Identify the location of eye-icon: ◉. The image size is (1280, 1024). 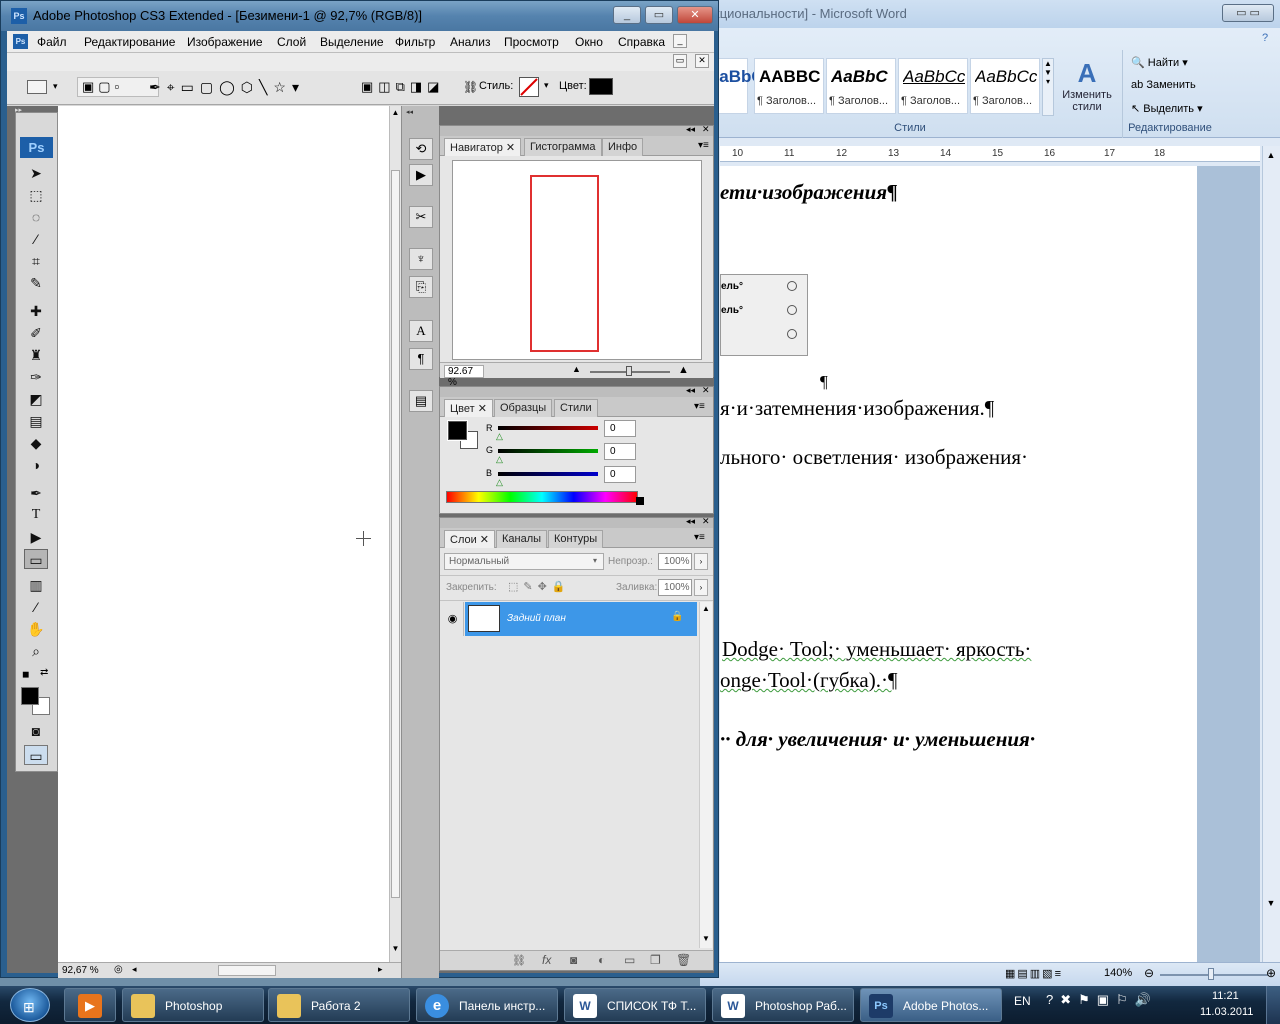
(453, 619).